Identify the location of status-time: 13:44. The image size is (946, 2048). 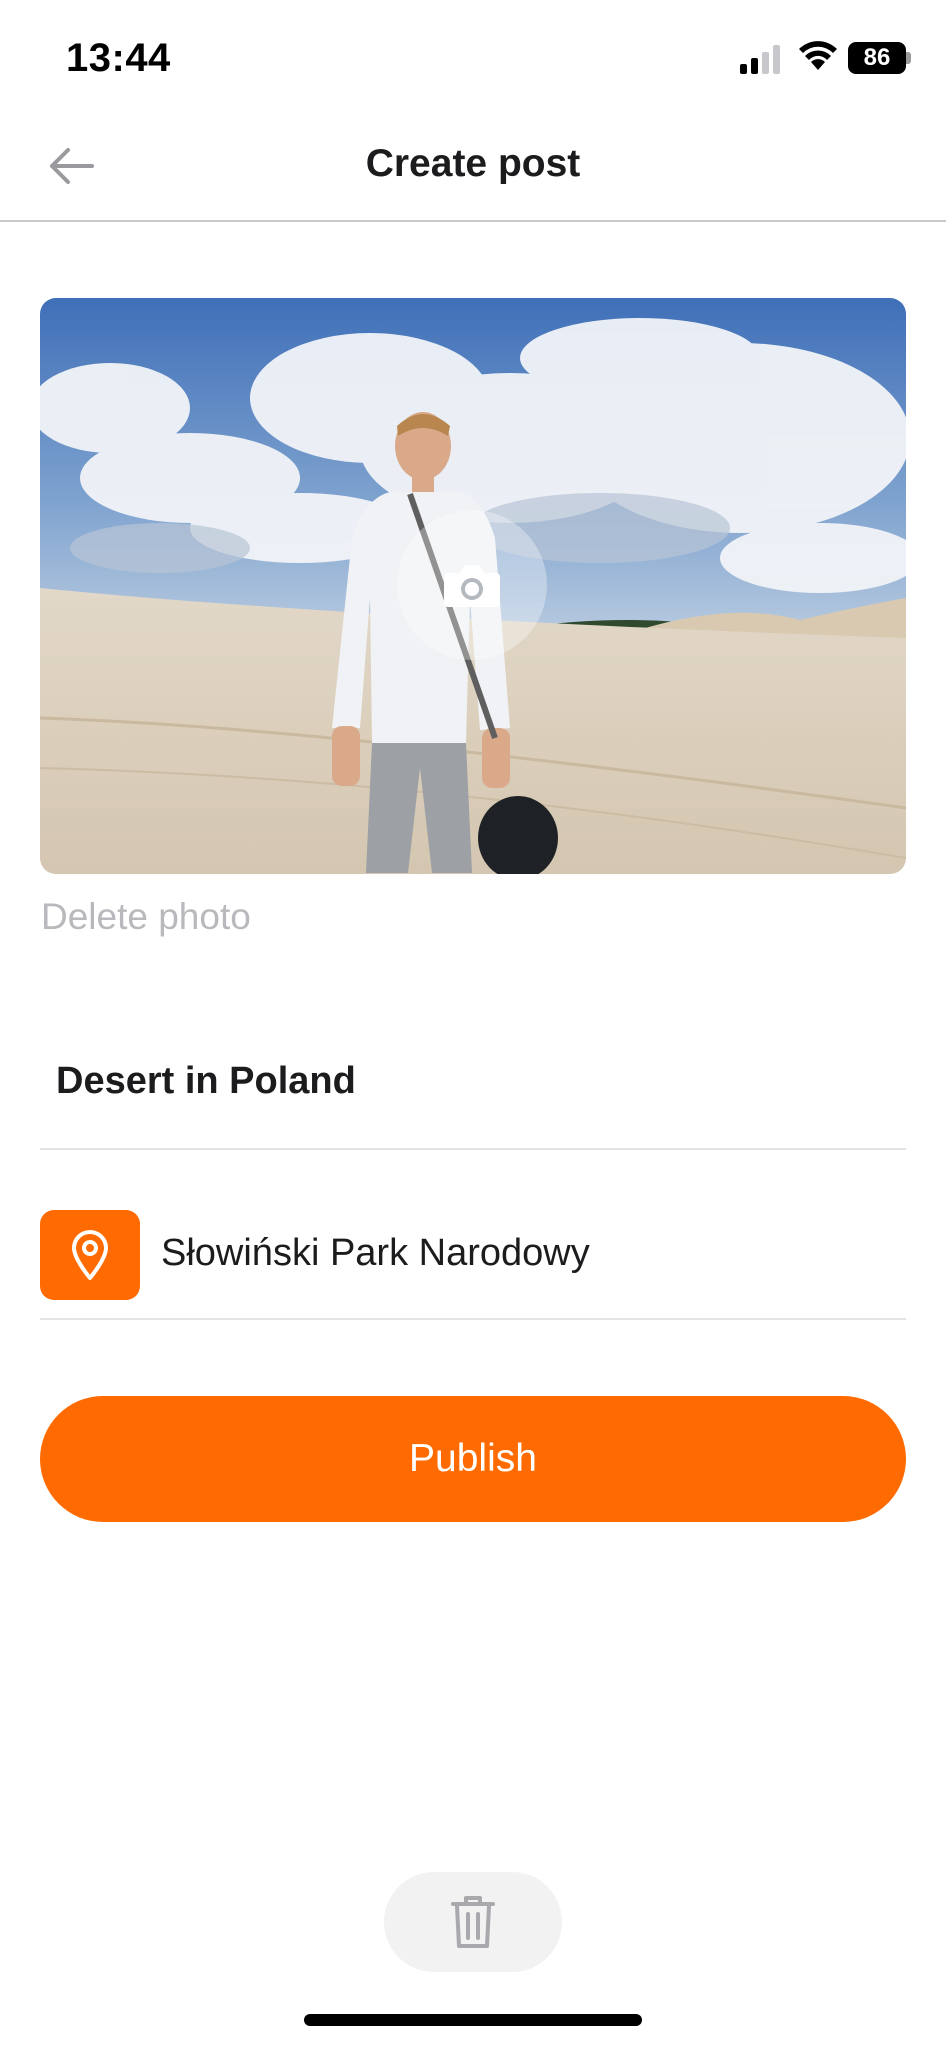
(118, 58).